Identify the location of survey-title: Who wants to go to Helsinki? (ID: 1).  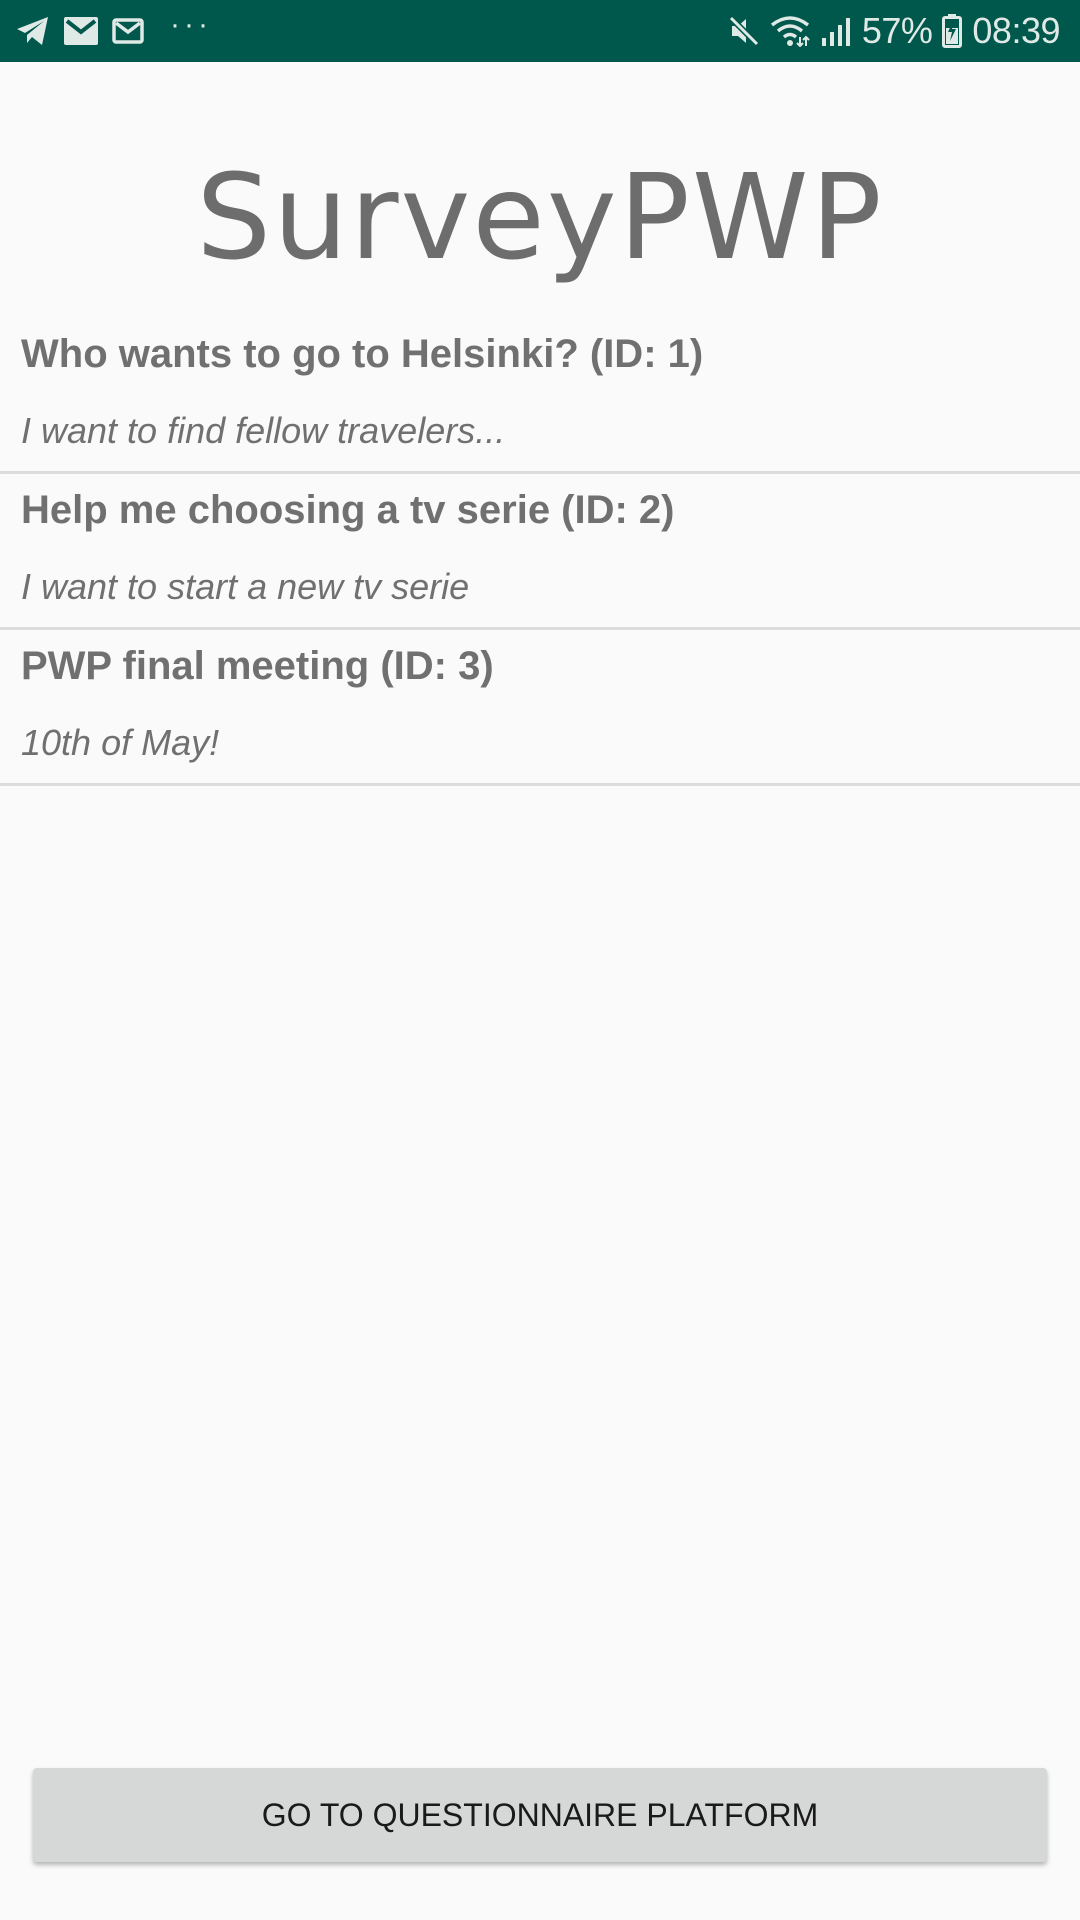
(362, 354).